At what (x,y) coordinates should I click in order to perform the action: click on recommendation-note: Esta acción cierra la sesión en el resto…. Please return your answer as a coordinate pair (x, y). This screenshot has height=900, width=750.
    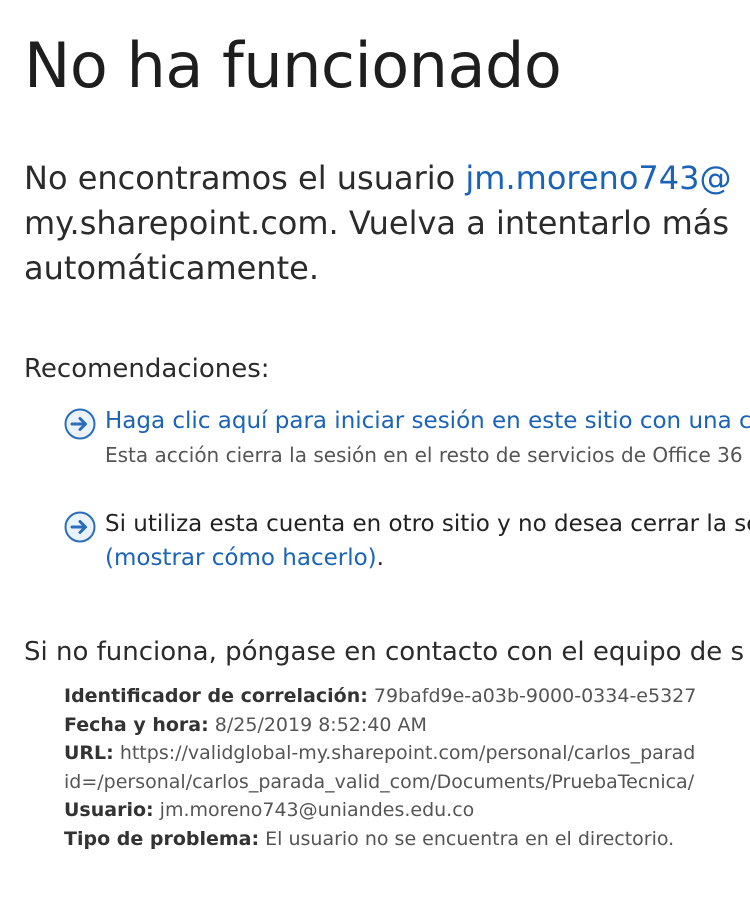
    Looking at the image, I should click on (424, 455).